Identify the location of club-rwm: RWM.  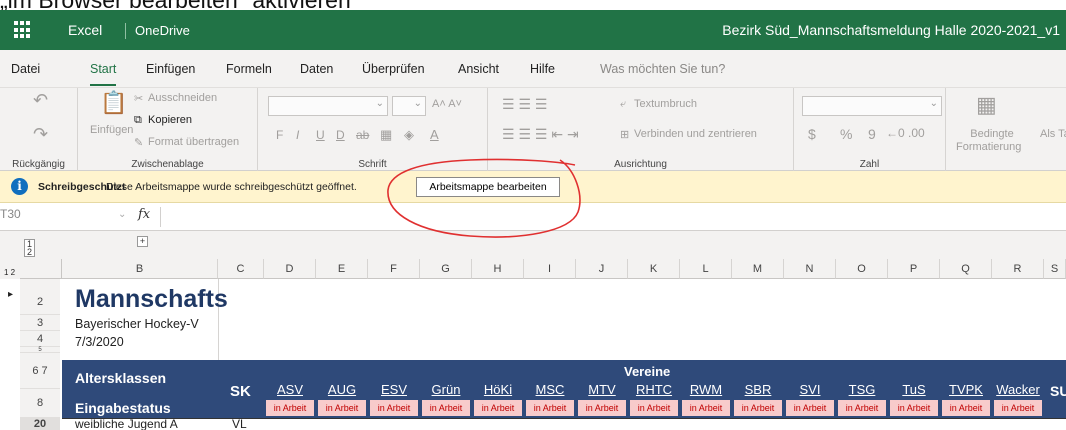
(706, 389).